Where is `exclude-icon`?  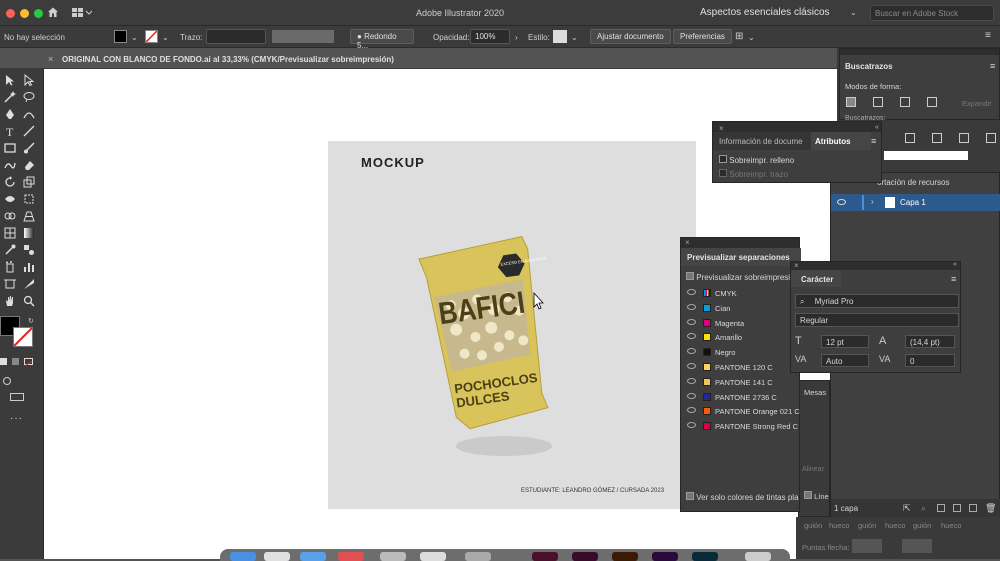 exclude-icon is located at coordinates (932, 102).